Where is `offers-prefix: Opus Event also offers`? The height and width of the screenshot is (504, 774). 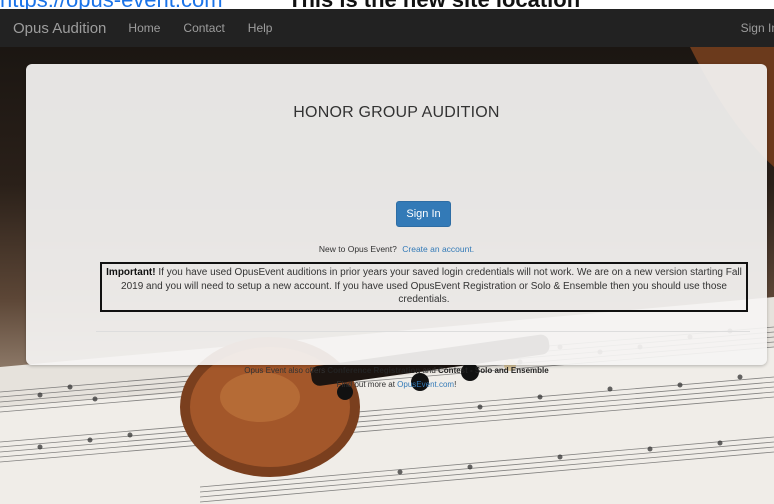
offers-prefix: Opus Event also offers is located at coordinates (286, 370).